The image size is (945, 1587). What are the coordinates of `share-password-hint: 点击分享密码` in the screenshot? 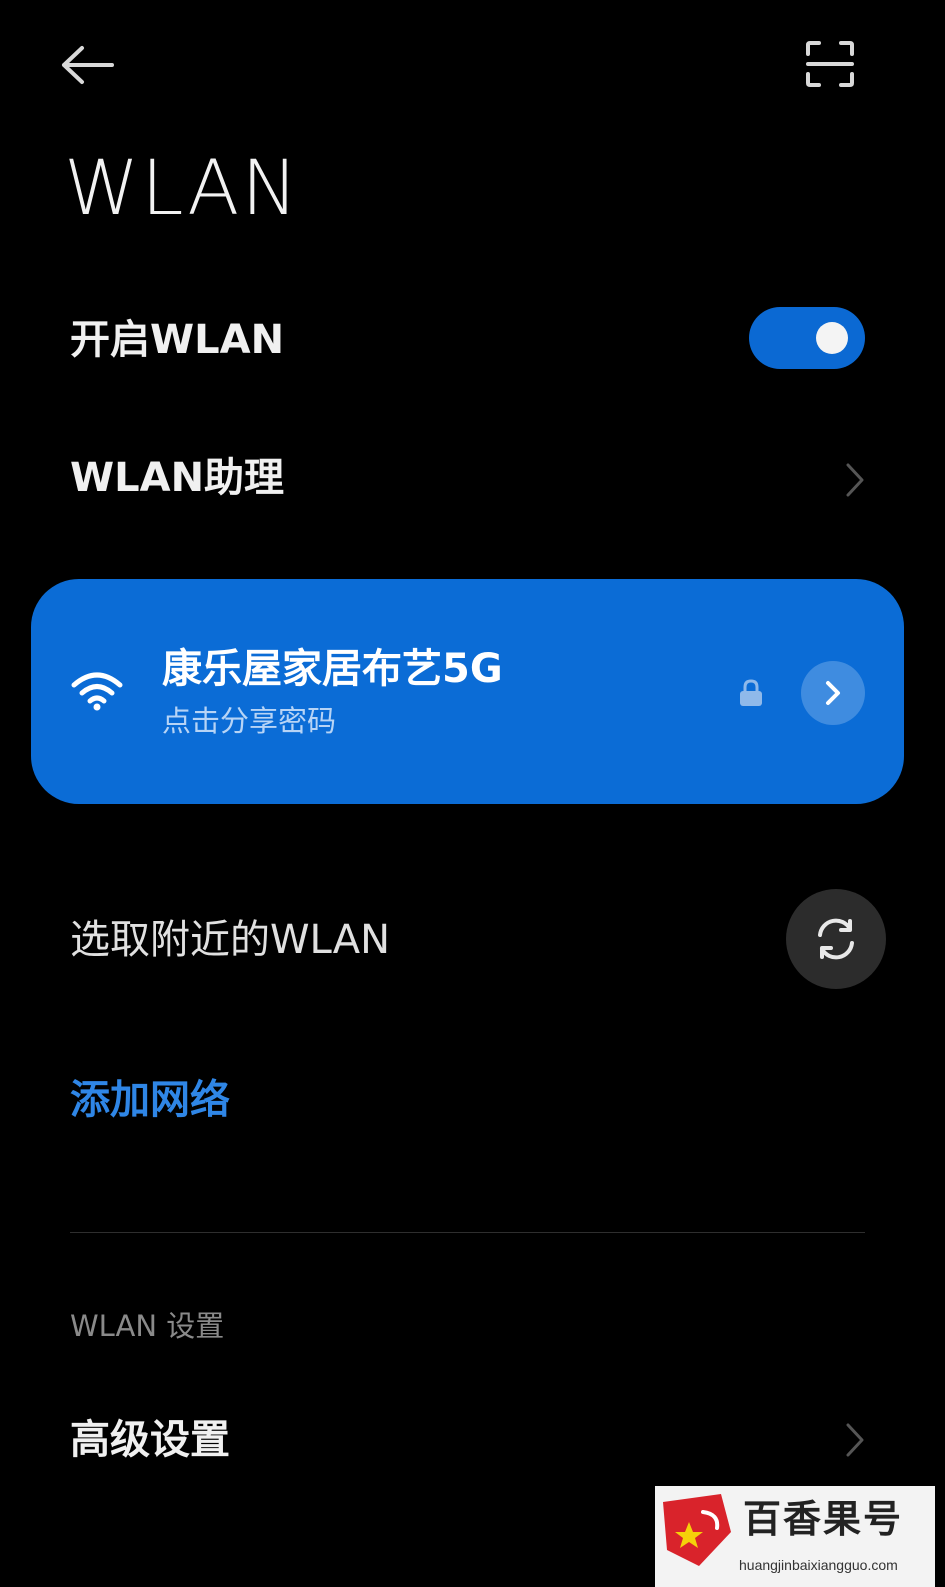 It's located at (249, 721).